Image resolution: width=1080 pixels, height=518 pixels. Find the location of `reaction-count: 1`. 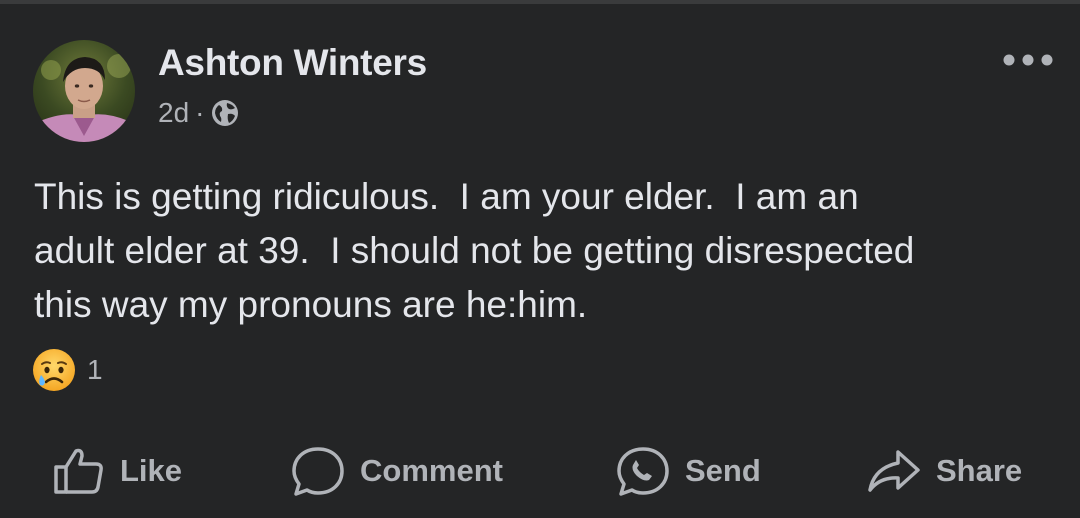

reaction-count: 1 is located at coordinates (95, 369).